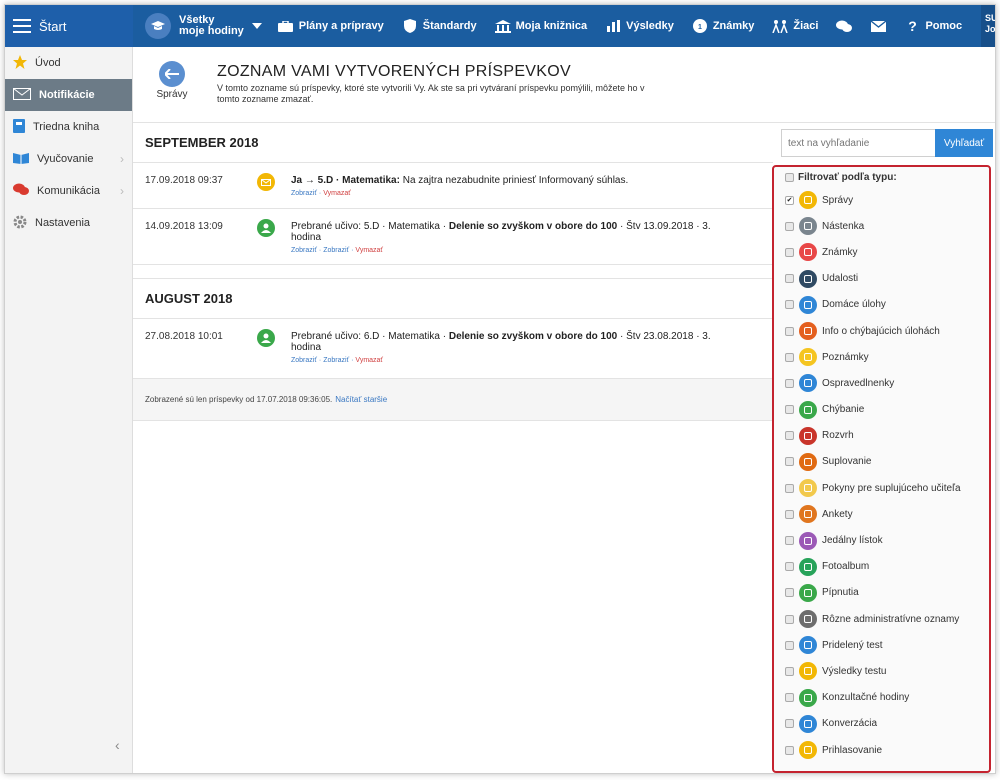  Describe the element at coordinates (881, 724) in the screenshot. I see `filter-item: Konverzácia` at that location.